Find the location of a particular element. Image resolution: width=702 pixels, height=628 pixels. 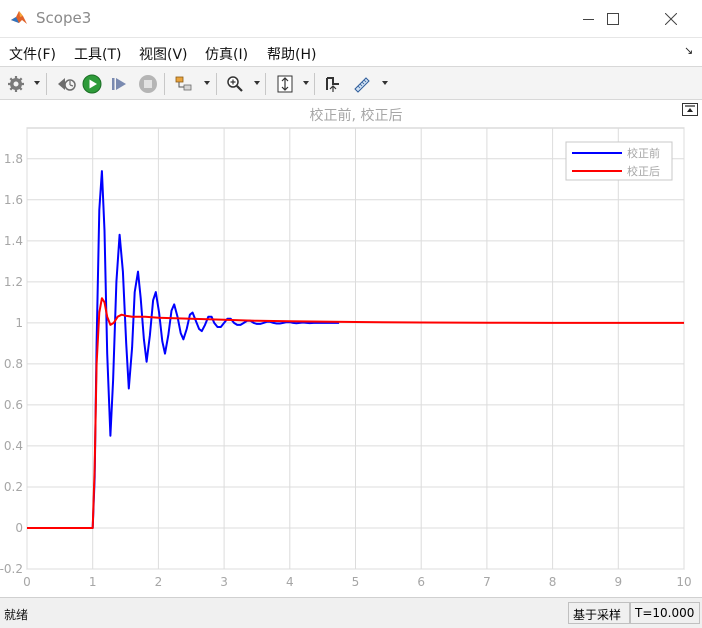

stop-button is located at coordinates (148, 84).